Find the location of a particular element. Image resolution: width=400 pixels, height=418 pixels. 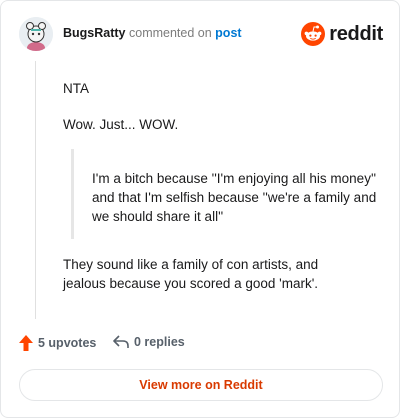

reddit-logo-icon is located at coordinates (313, 34).